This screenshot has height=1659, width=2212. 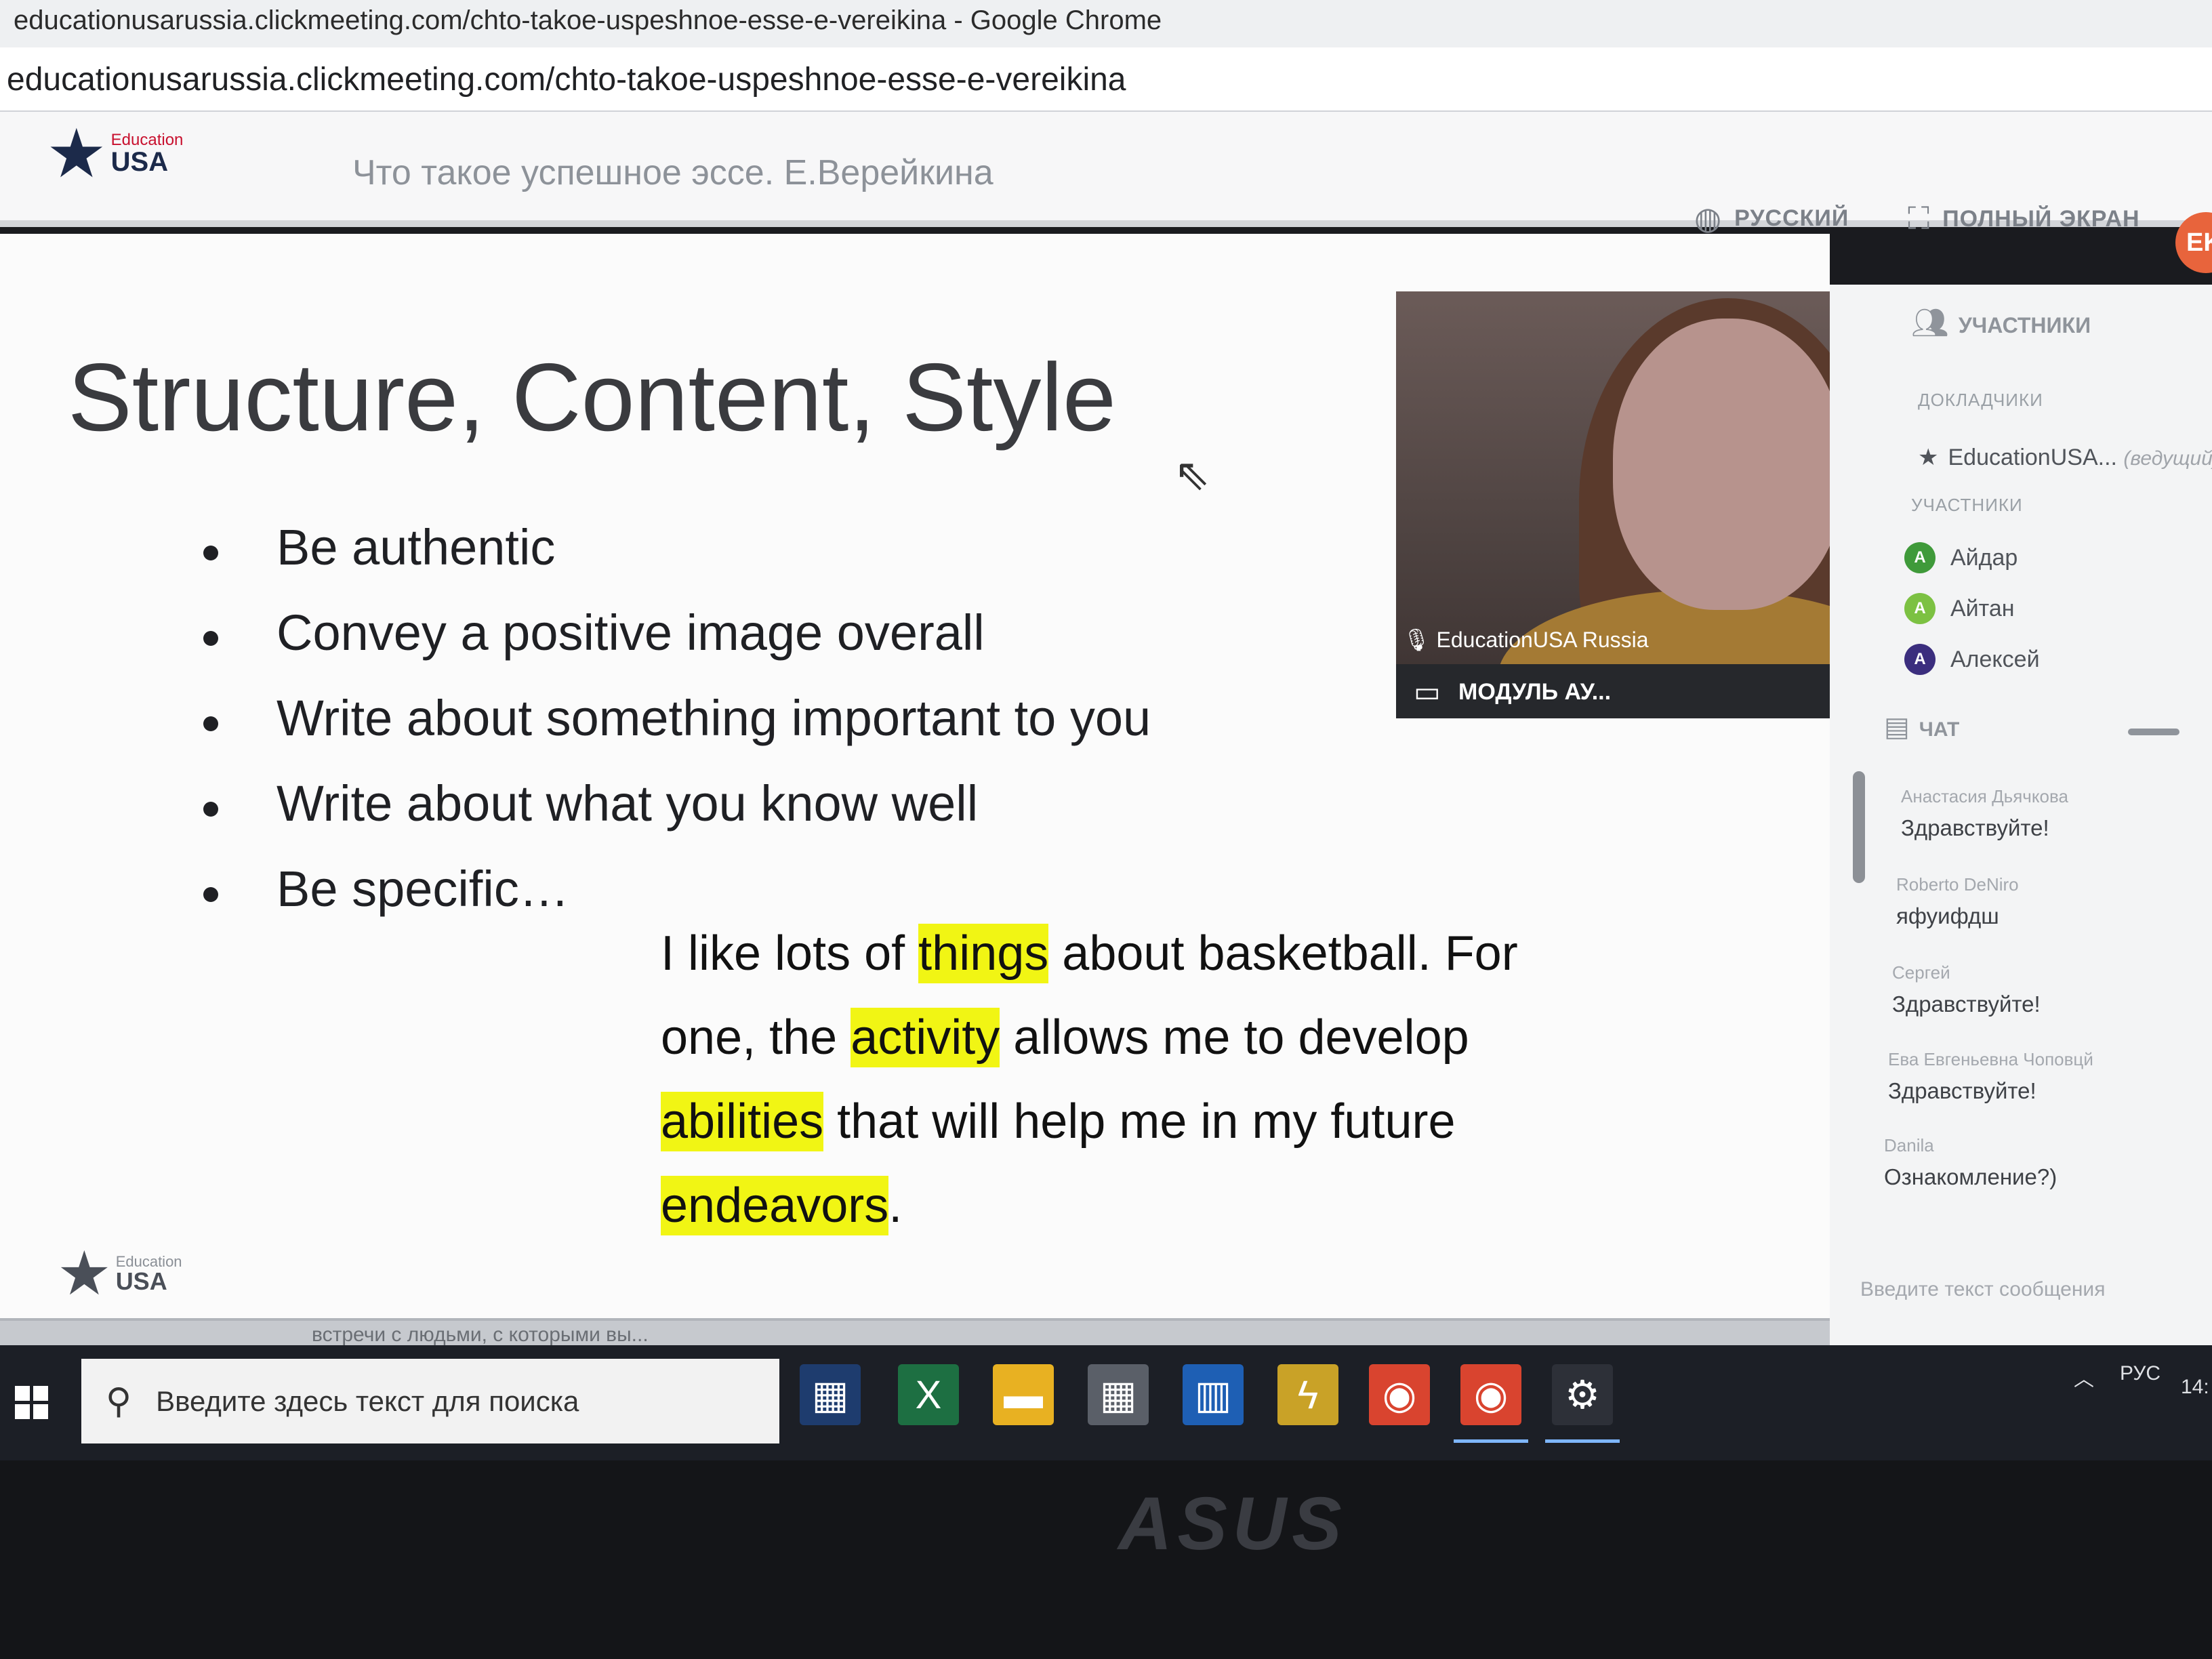 What do you see at coordinates (367, 1401) in the screenshot?
I see `search-placeholder: Введите здесь текст для поиска` at bounding box center [367, 1401].